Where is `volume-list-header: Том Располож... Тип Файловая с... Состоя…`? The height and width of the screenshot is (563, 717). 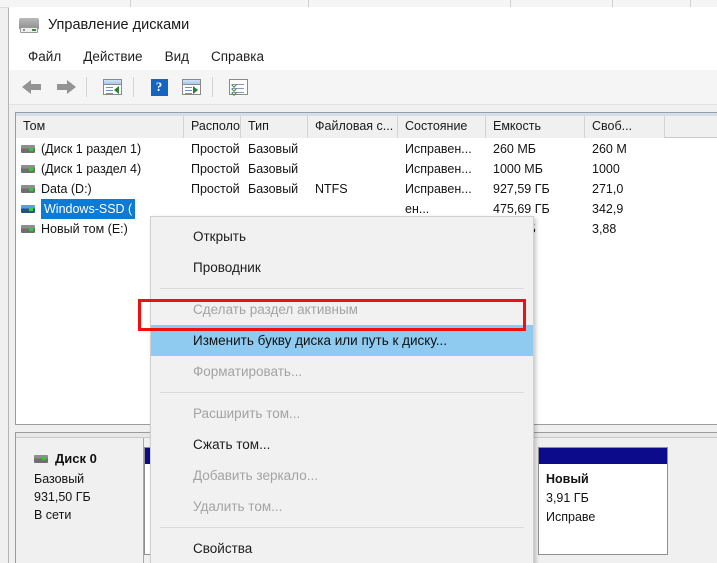
volume-list-header: Том Располож... Тип Файловая с... Состоя… is located at coordinates (366, 127).